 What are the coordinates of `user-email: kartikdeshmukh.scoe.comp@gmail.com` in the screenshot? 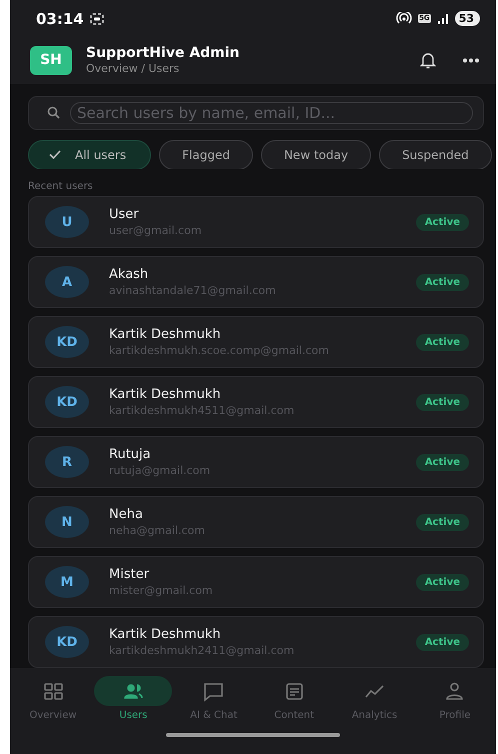 It's located at (219, 350).